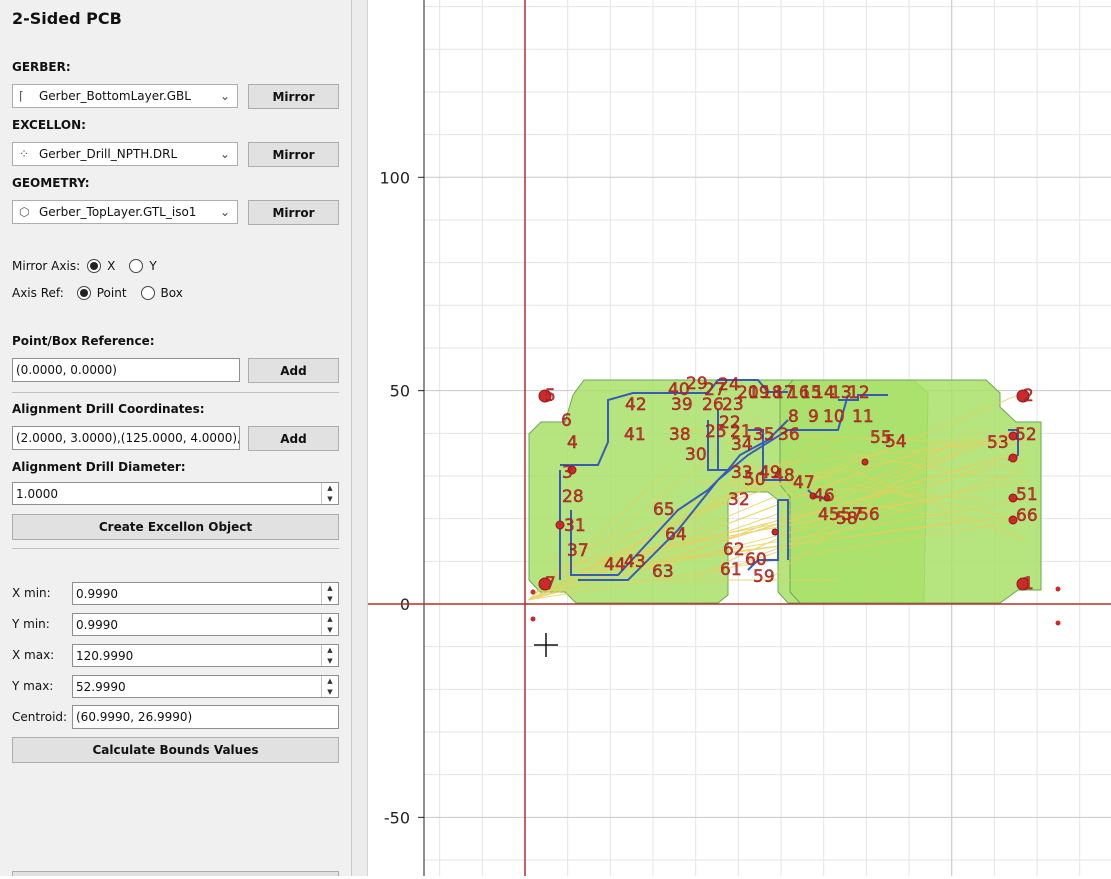 This screenshot has height=879, width=1111. Describe the element at coordinates (663, 572) in the screenshot. I see `drill-number-label: 63` at that location.